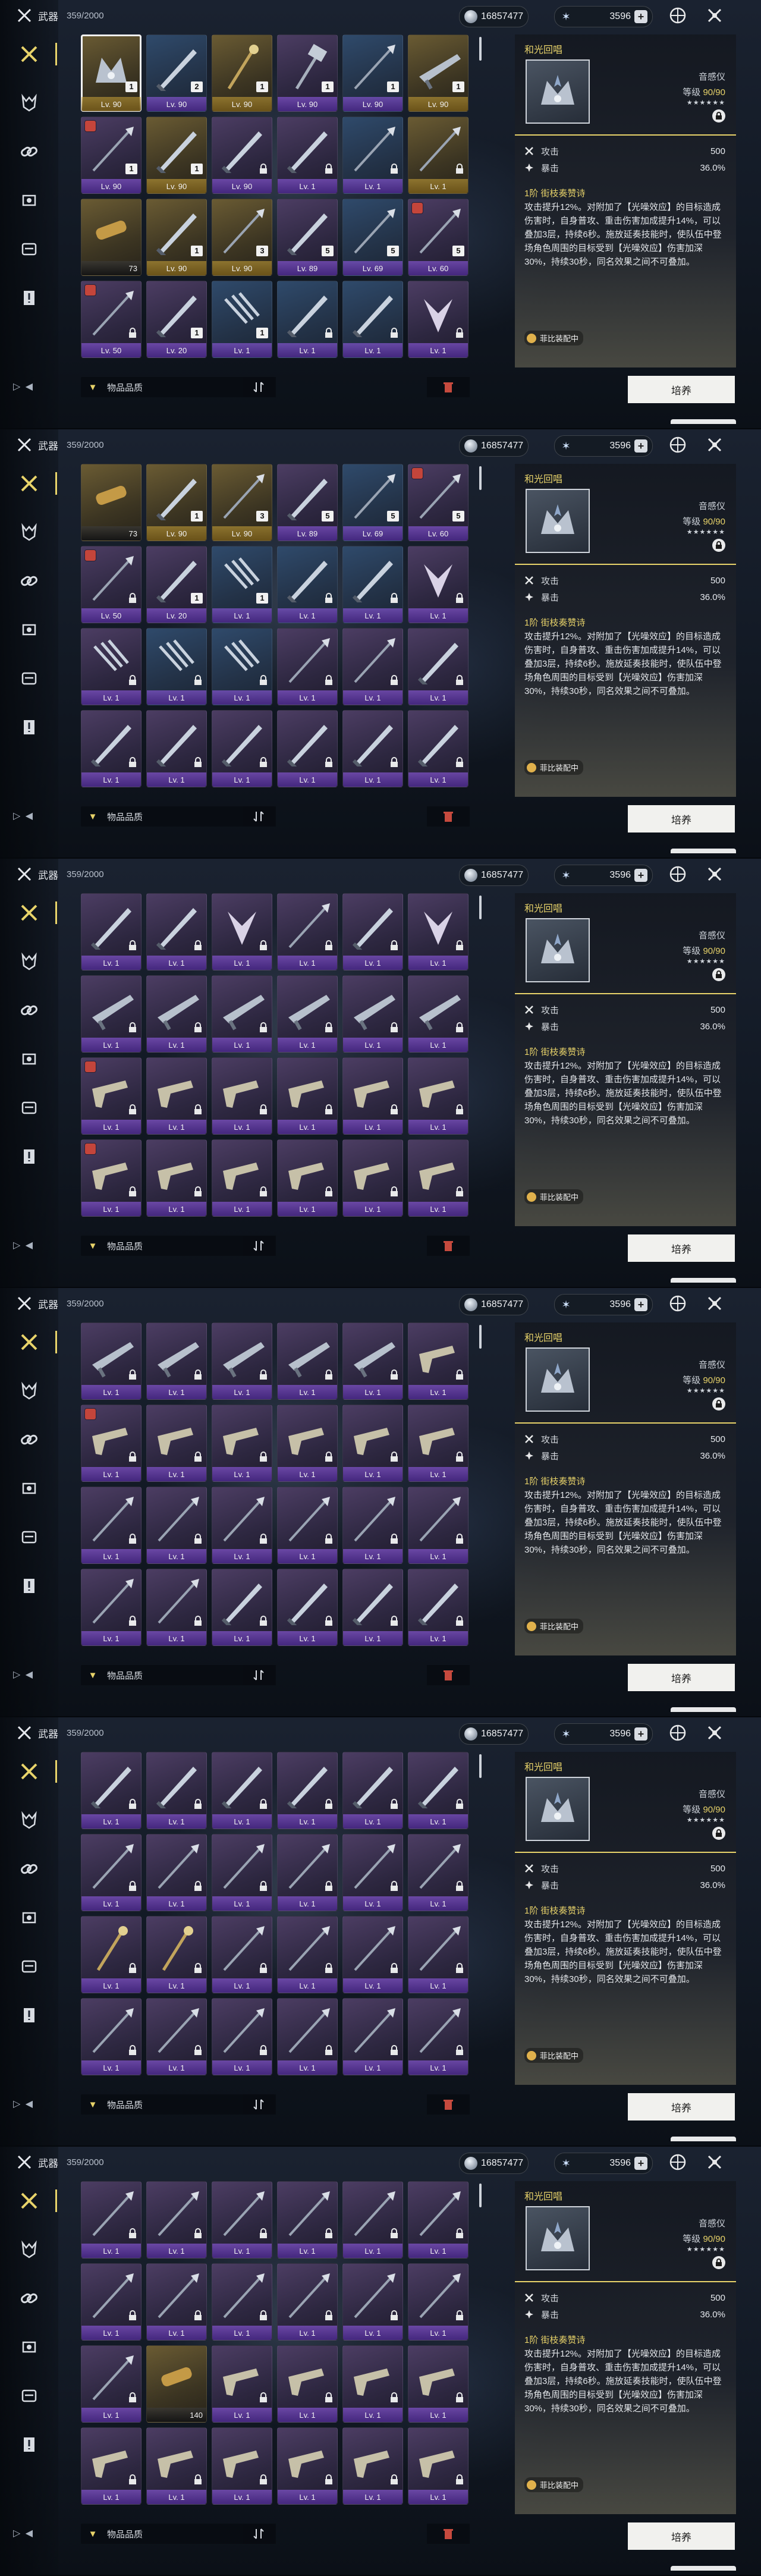 The height and width of the screenshot is (2576, 761). I want to click on close-button, so click(714, 1732).